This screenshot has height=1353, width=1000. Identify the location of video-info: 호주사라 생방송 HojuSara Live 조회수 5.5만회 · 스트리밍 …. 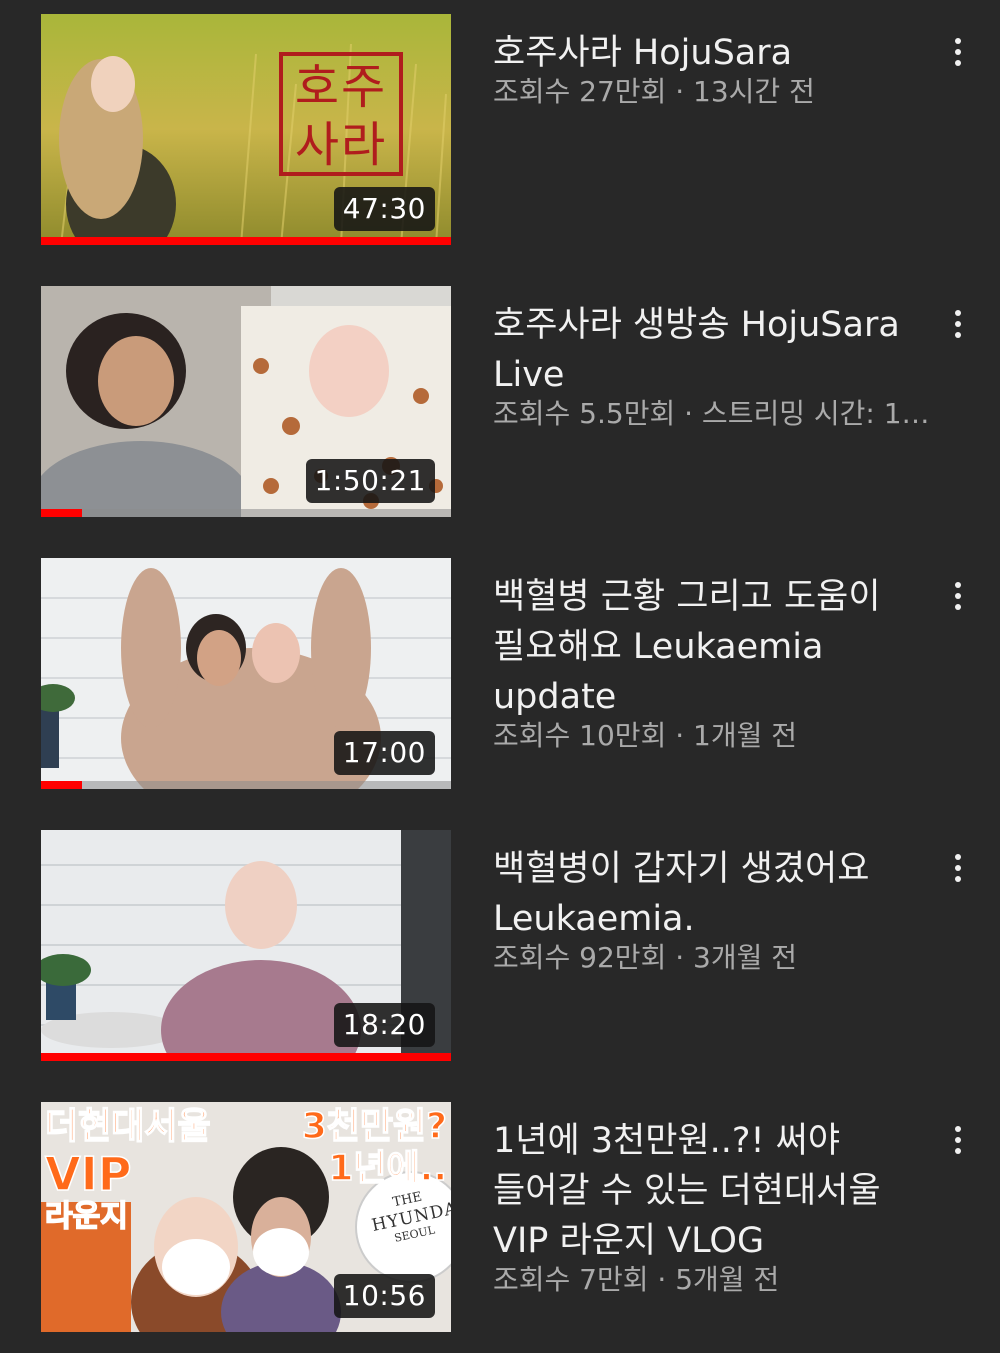
(711, 366).